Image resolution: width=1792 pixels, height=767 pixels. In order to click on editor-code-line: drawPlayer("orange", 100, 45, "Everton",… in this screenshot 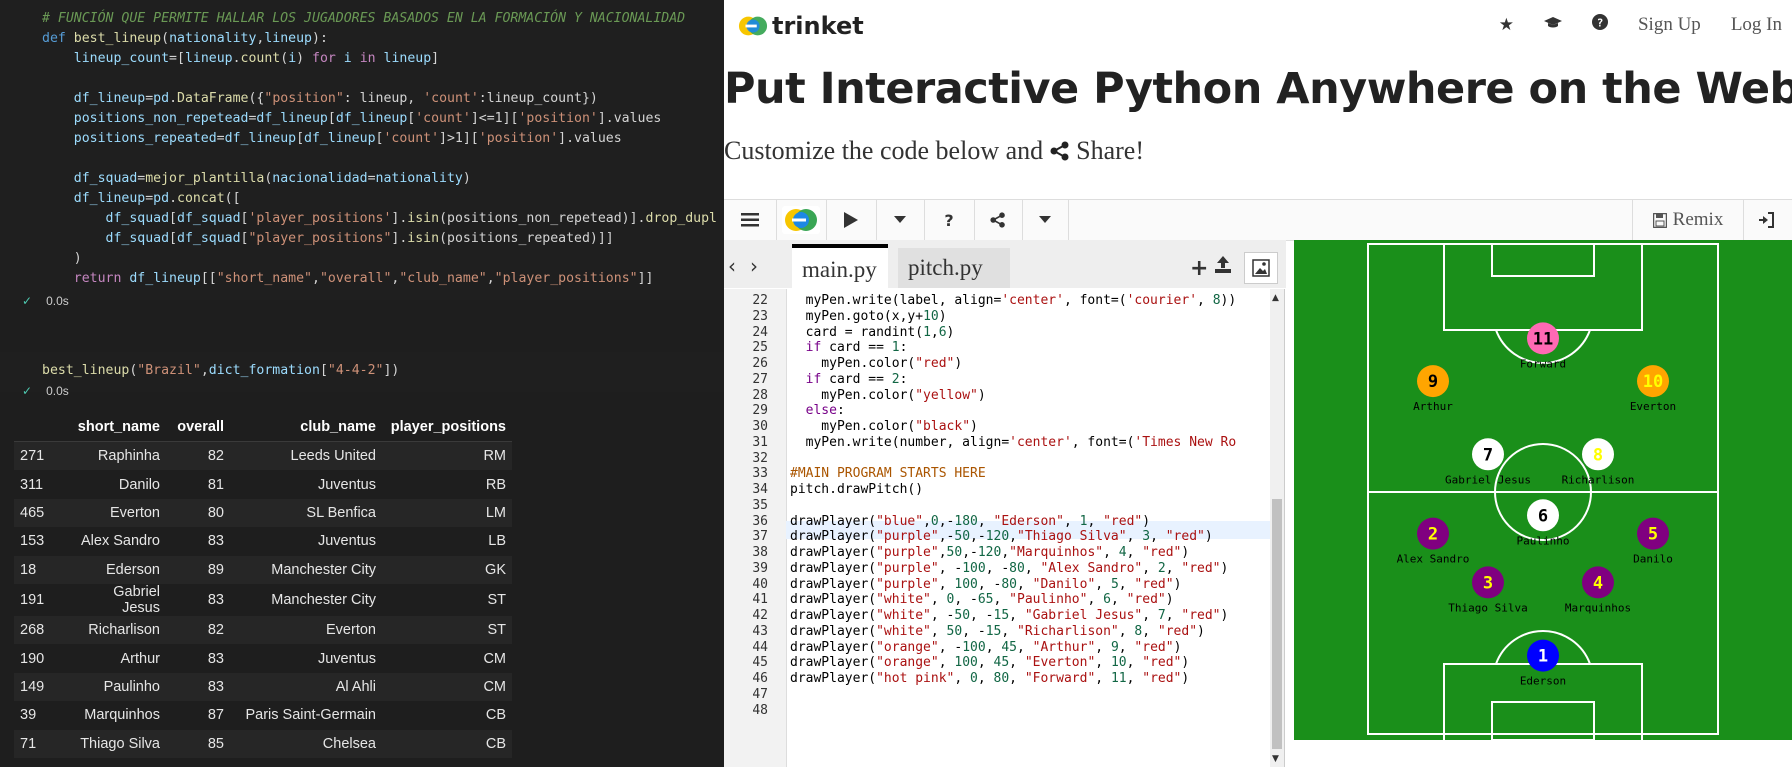, I will do `click(989, 662)`.